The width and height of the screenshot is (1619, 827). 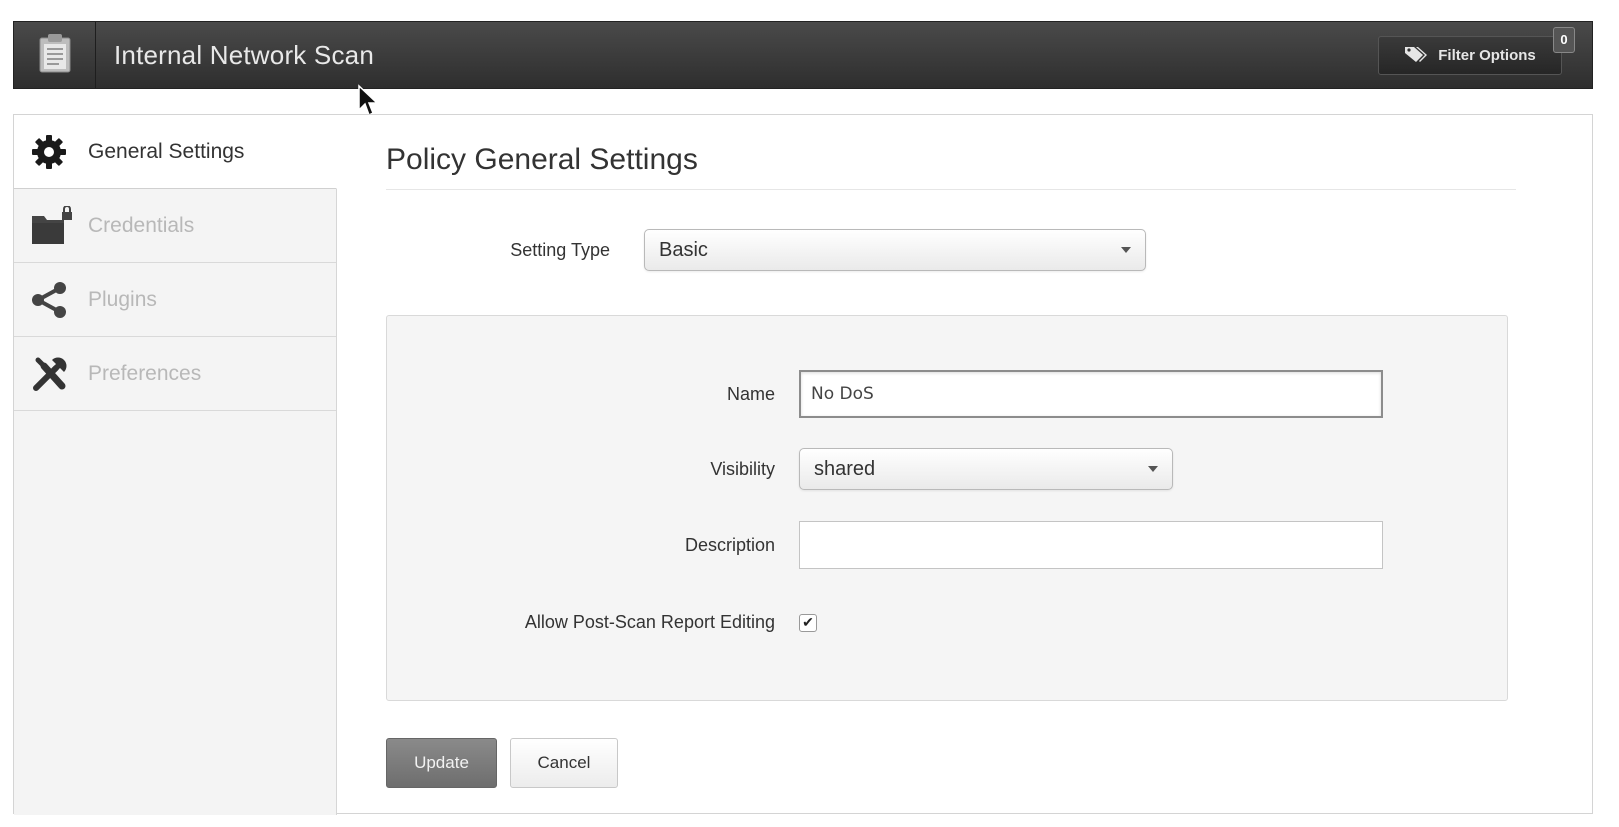 What do you see at coordinates (845, 468) in the screenshot?
I see `visibility-value: shared` at bounding box center [845, 468].